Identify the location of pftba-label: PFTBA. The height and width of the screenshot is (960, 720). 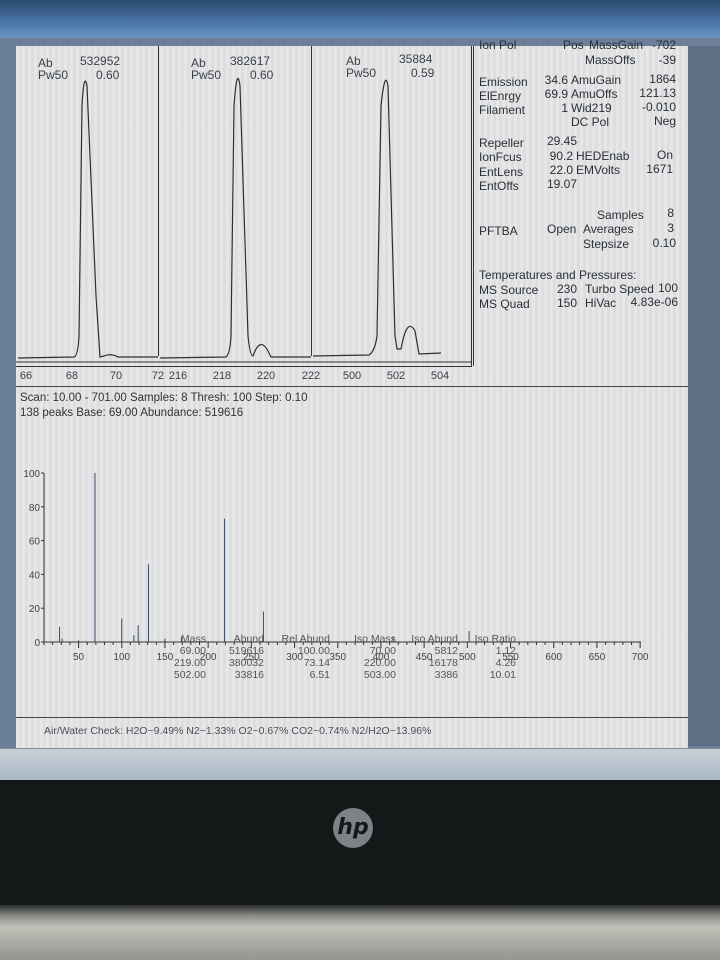
(498, 231).